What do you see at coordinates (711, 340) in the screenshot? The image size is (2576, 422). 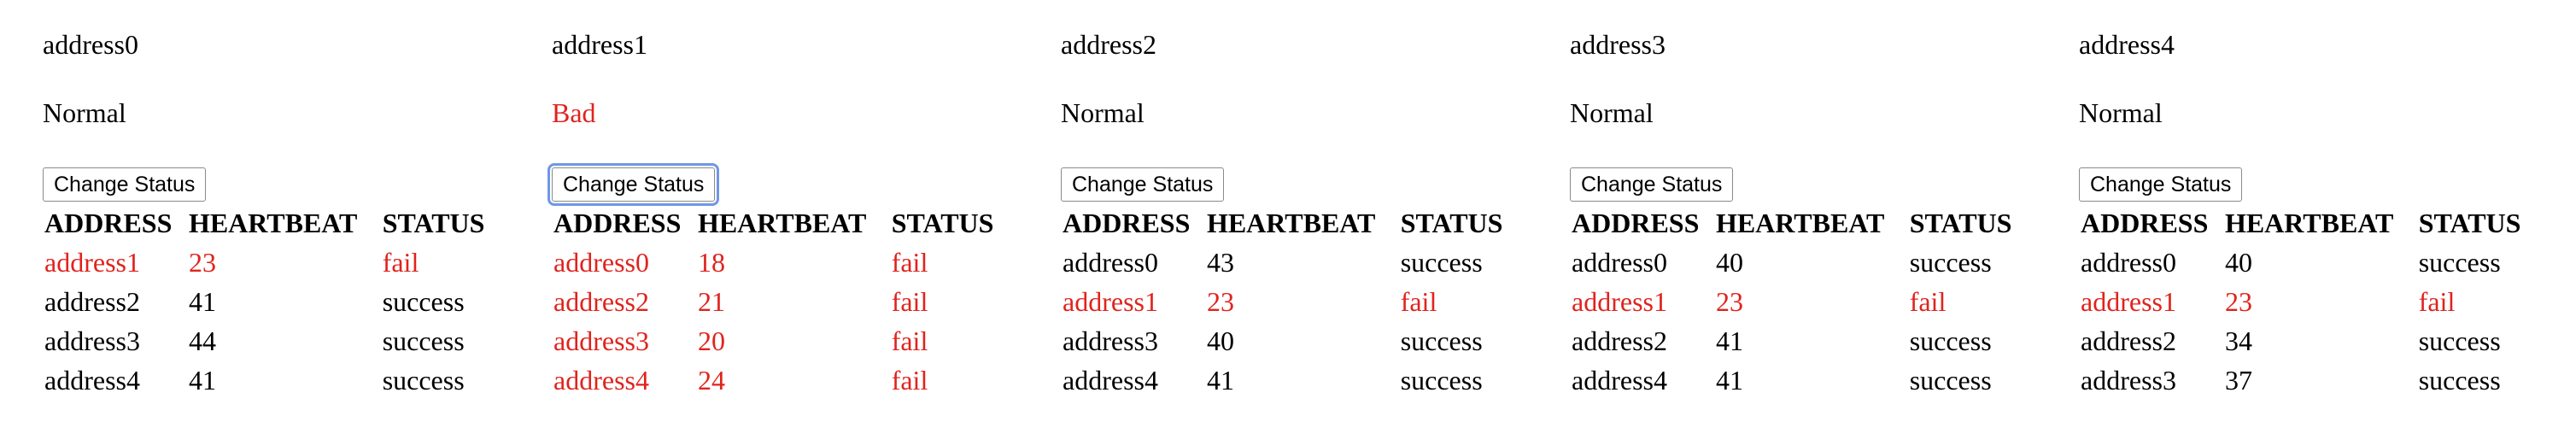 I see `peer-heartbeat-cell: 20` at bounding box center [711, 340].